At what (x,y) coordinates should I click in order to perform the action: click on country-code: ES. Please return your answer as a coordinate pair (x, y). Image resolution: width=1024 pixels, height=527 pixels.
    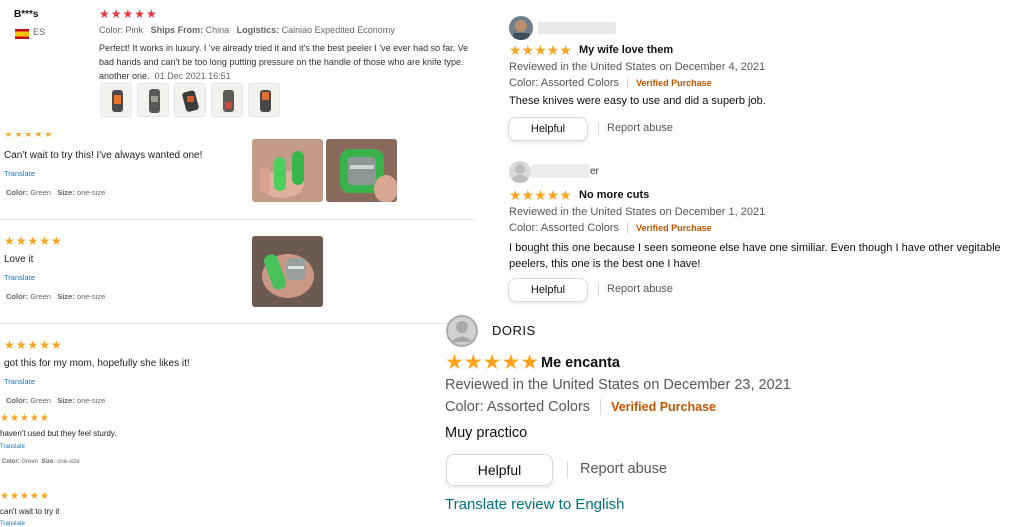
    Looking at the image, I should click on (39, 32).